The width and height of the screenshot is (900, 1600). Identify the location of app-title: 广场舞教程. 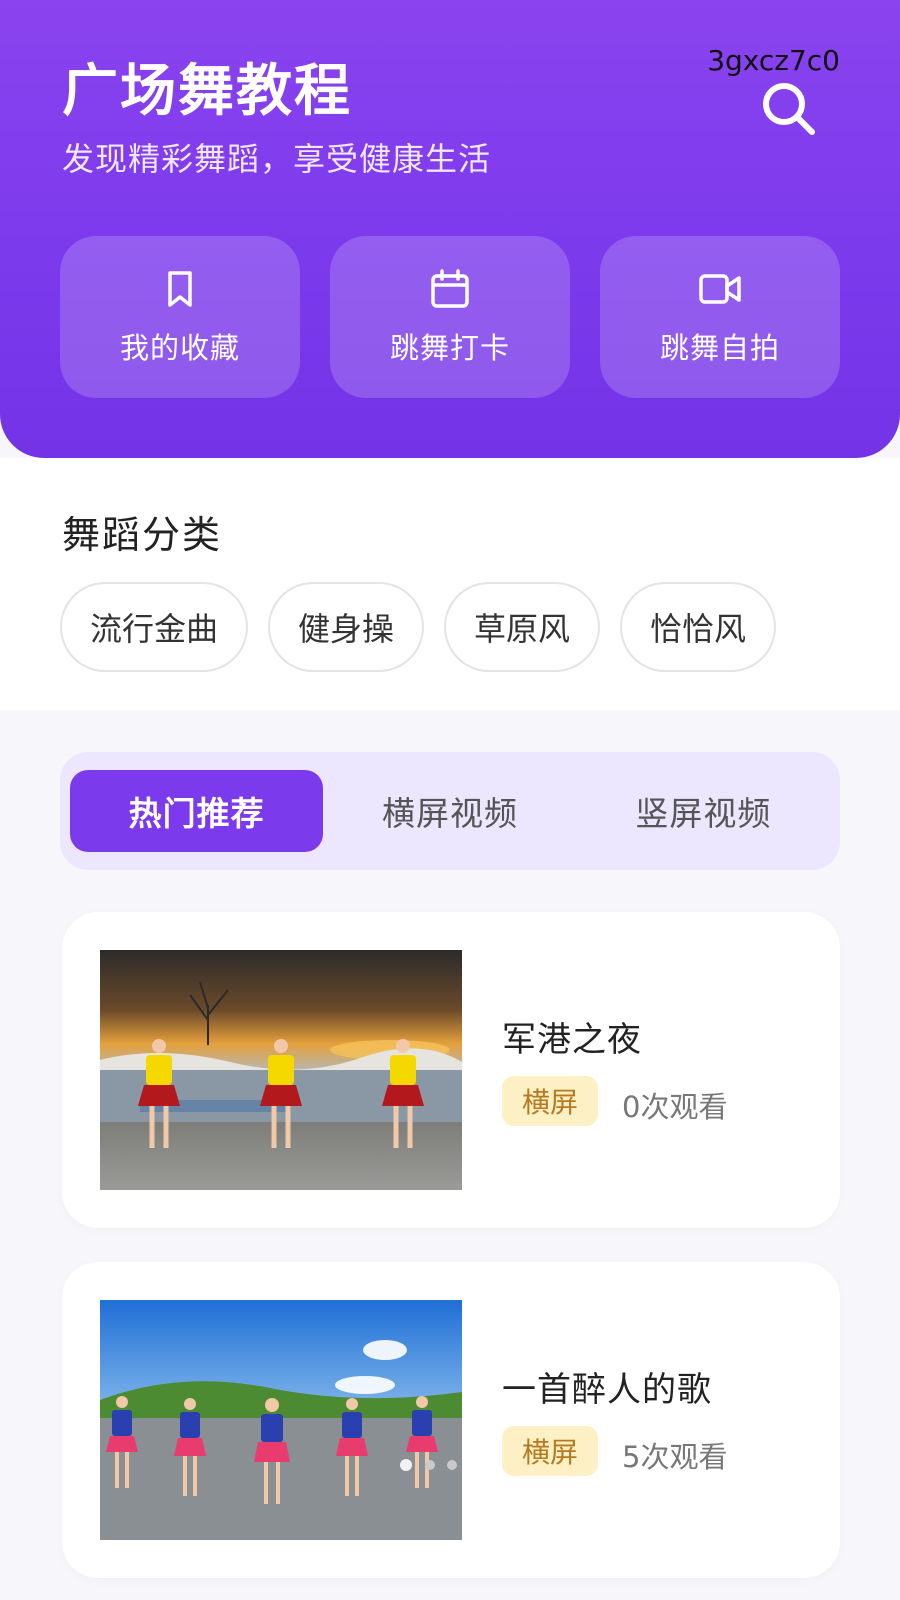
(207, 91).